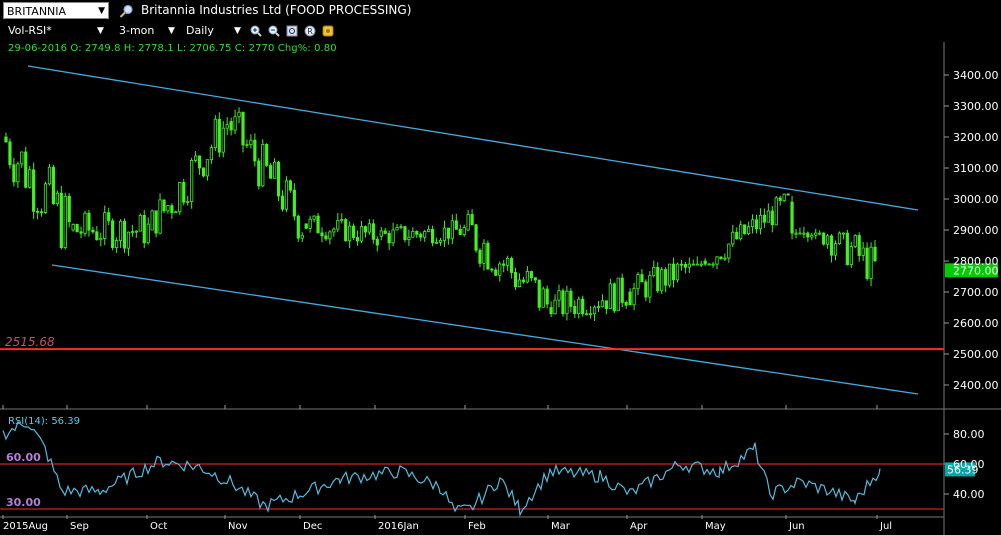  What do you see at coordinates (715, 526) in the screenshot?
I see `x-tick-label: May` at bounding box center [715, 526].